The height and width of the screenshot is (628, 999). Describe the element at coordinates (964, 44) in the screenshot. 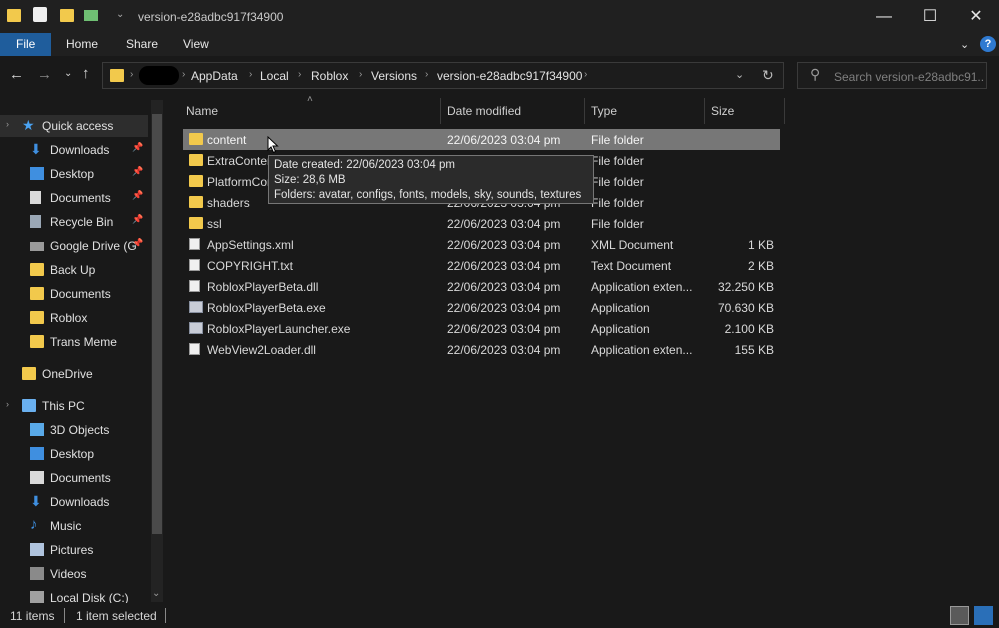

I see `ribbon-expand-chevron-icon: ⌄` at that location.